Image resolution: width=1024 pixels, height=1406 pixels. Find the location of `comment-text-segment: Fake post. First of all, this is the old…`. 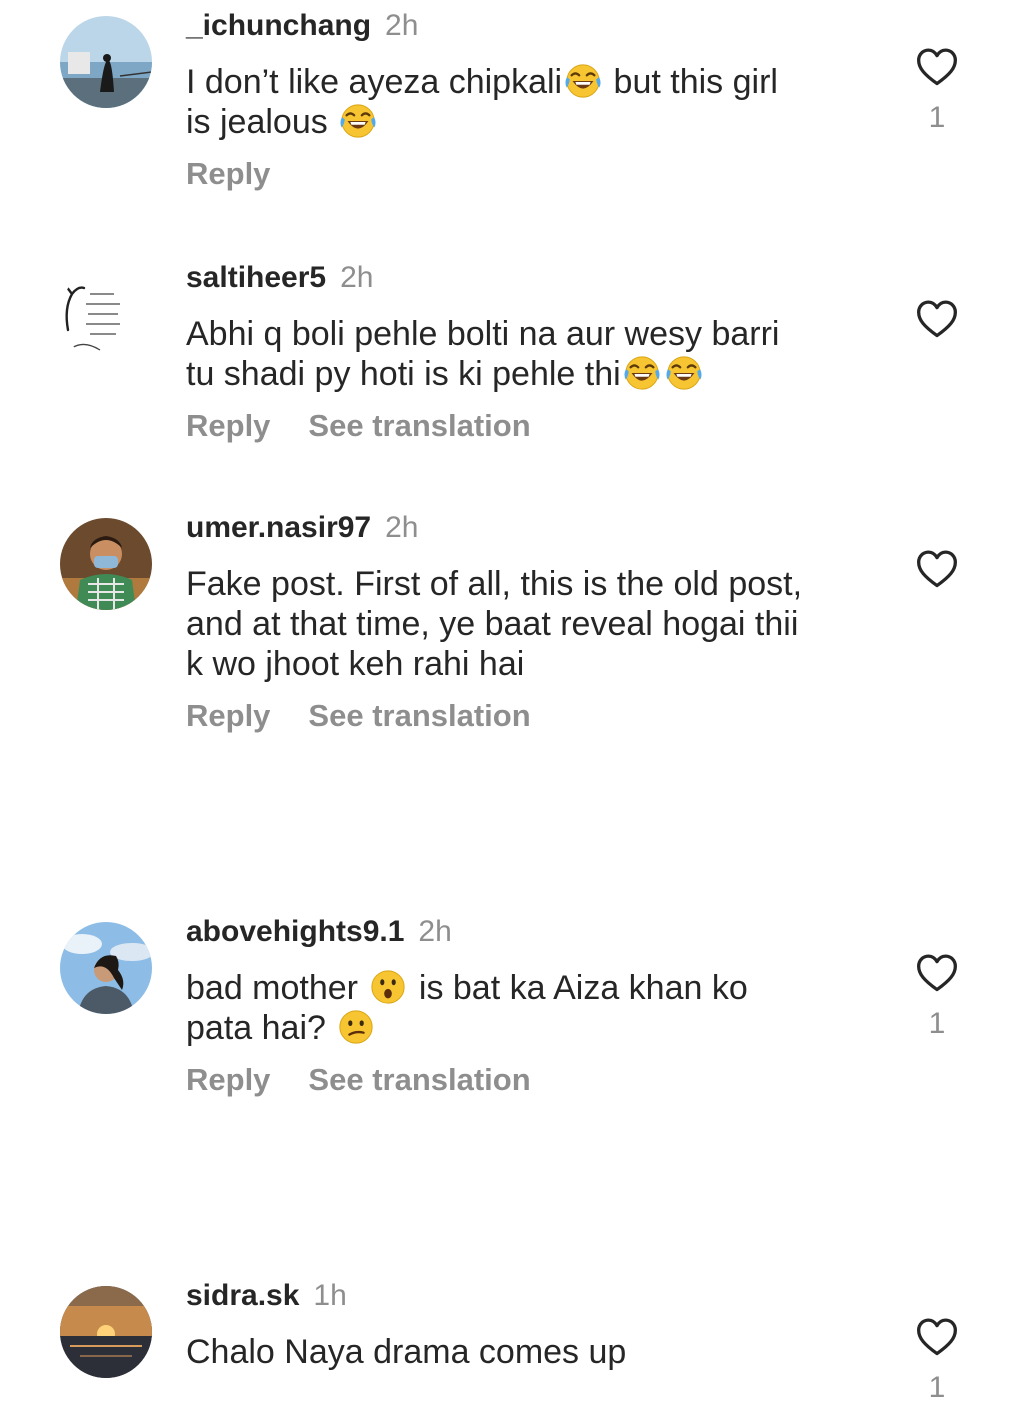

comment-text-segment: Fake post. First of all, this is the old… is located at coordinates (494, 584).